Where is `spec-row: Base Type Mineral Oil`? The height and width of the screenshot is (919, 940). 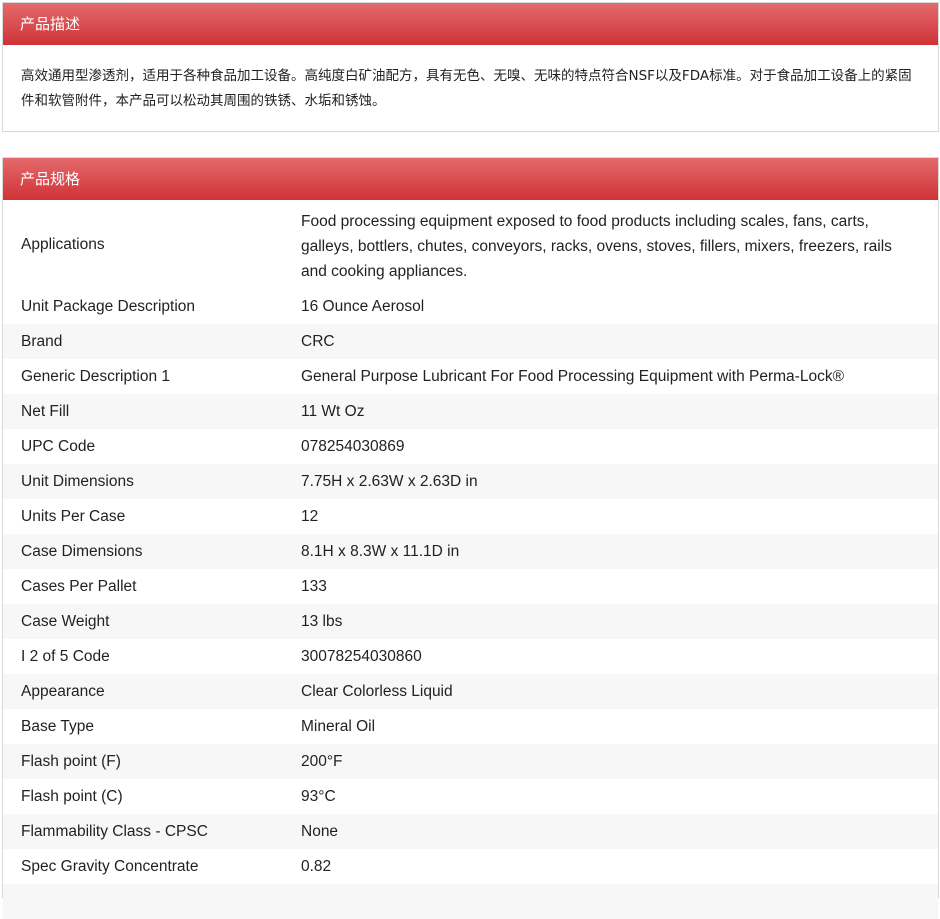 spec-row: Base Type Mineral Oil is located at coordinates (470, 726).